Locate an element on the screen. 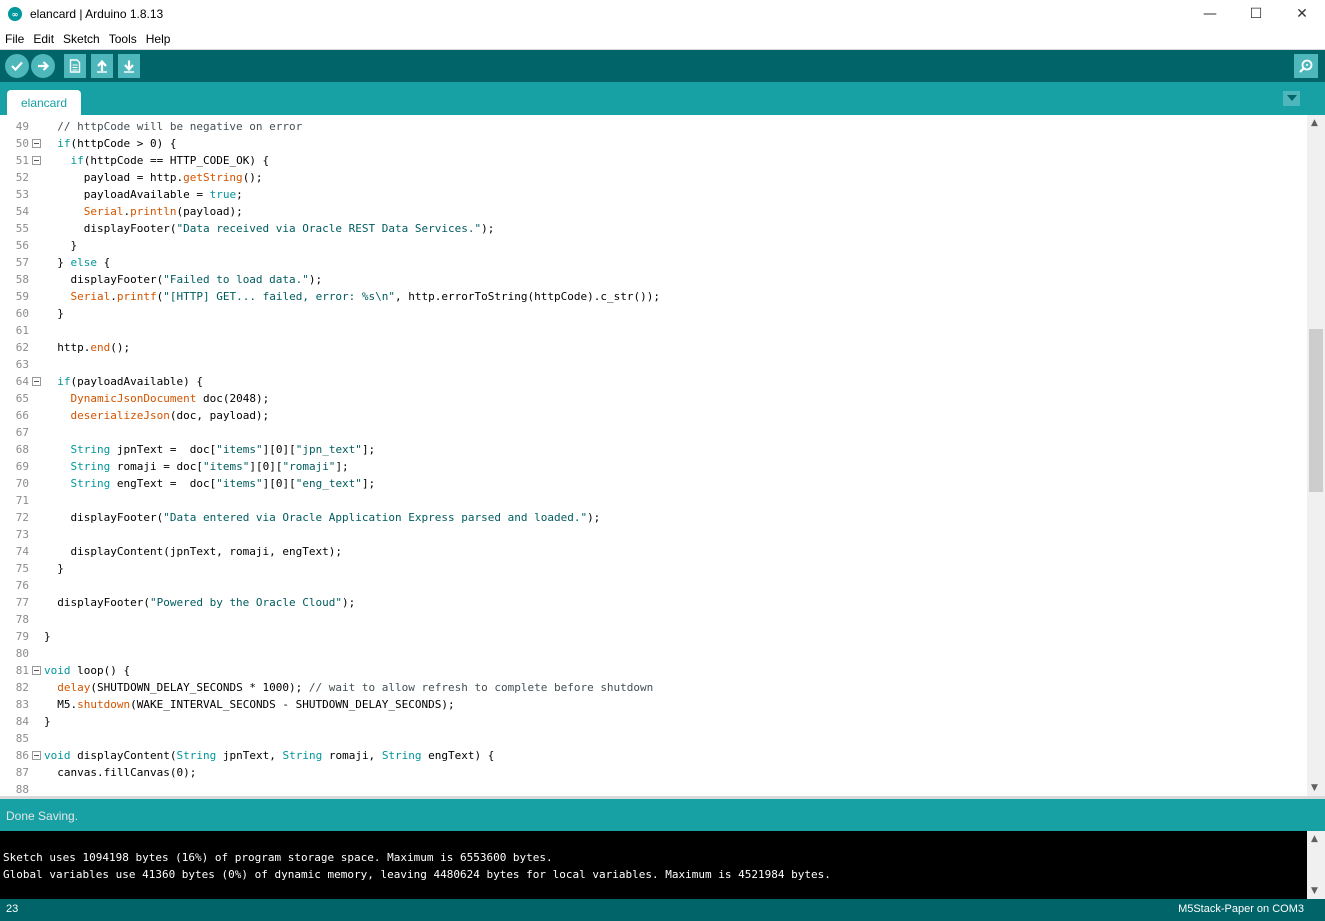 The image size is (1325, 921). menu-help: Help is located at coordinates (158, 39).